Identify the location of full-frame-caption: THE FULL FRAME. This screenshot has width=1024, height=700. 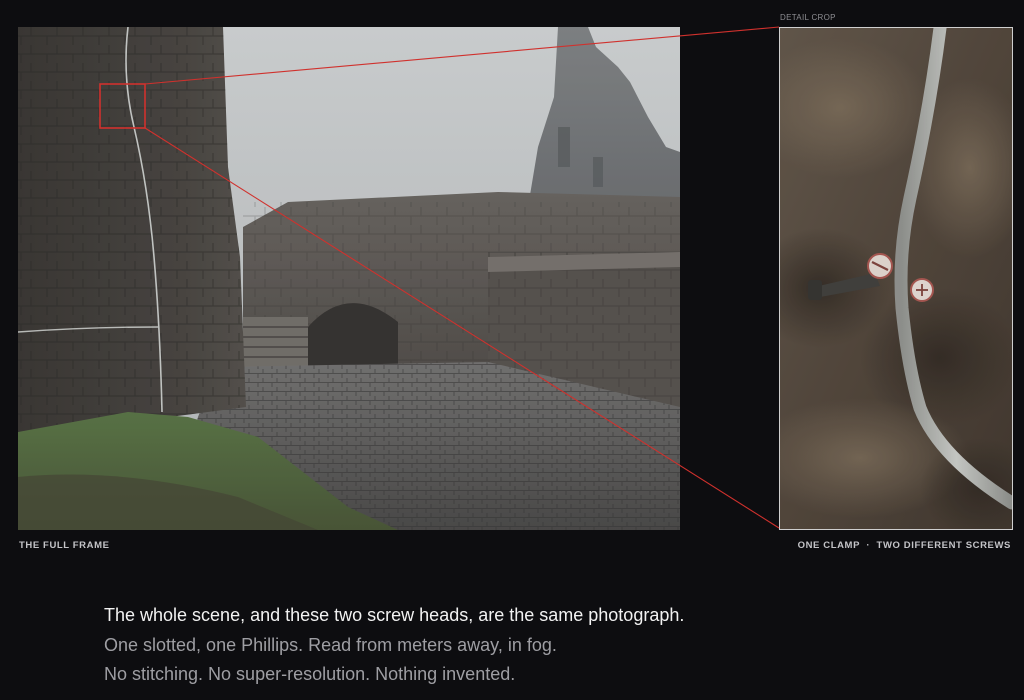
(64, 545).